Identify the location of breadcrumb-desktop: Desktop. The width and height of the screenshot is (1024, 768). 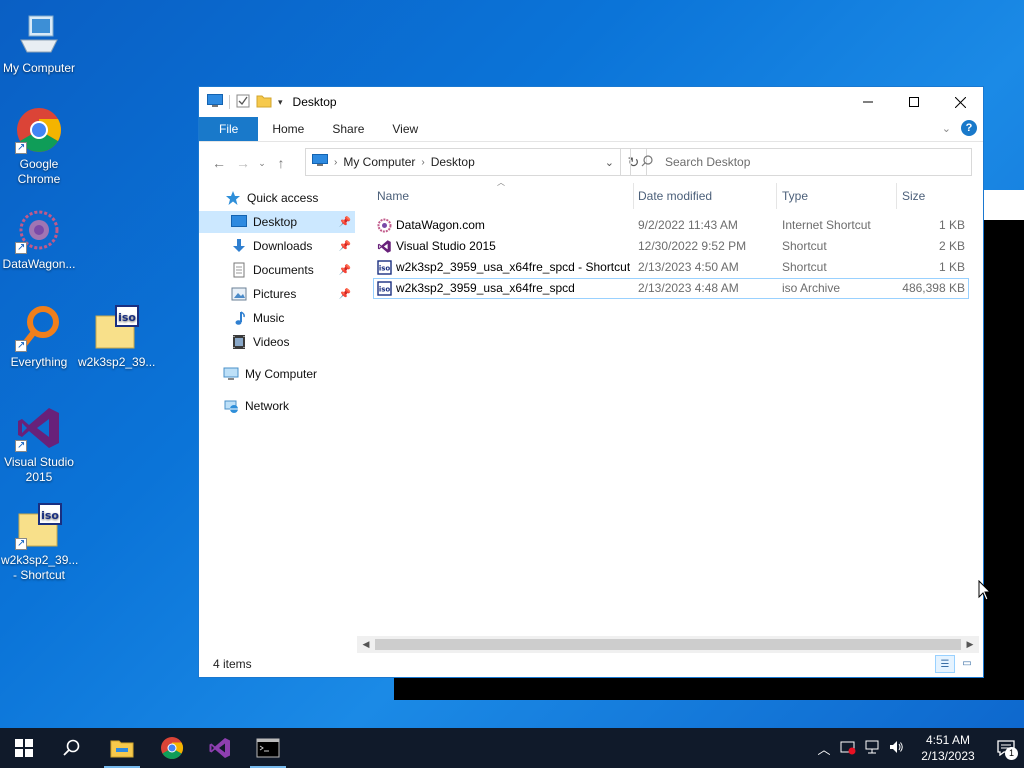
(453, 162).